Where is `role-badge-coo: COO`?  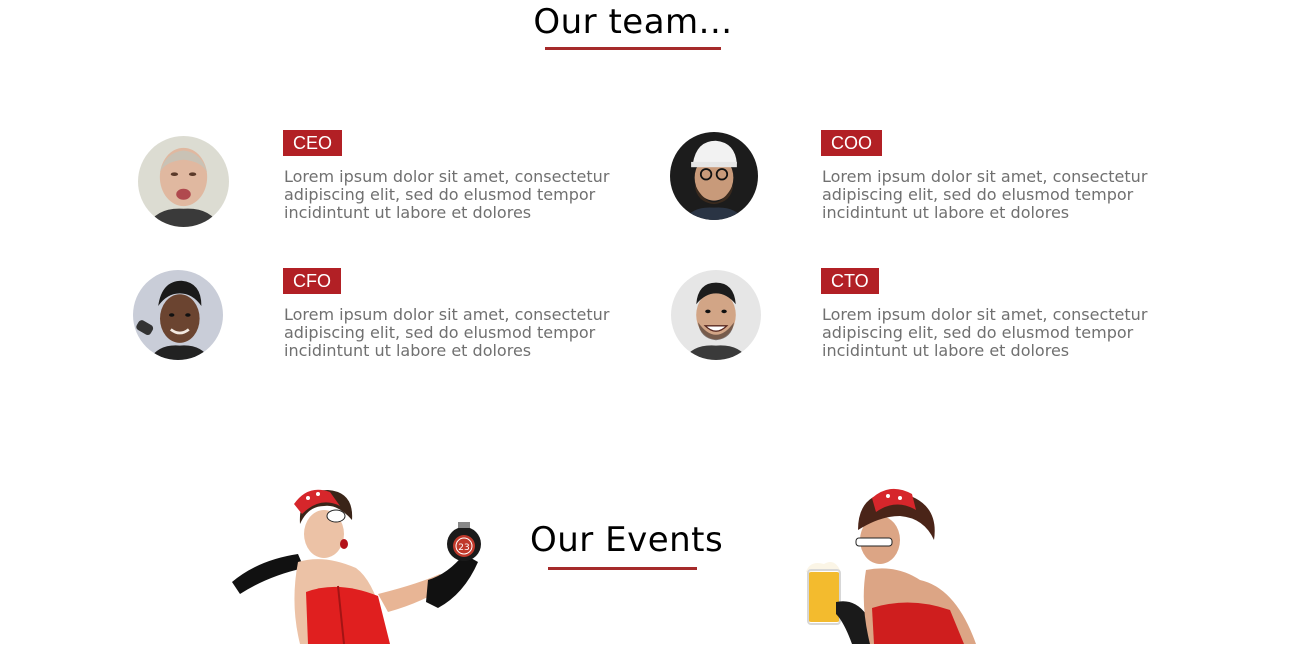 role-badge-coo: COO is located at coordinates (852, 143).